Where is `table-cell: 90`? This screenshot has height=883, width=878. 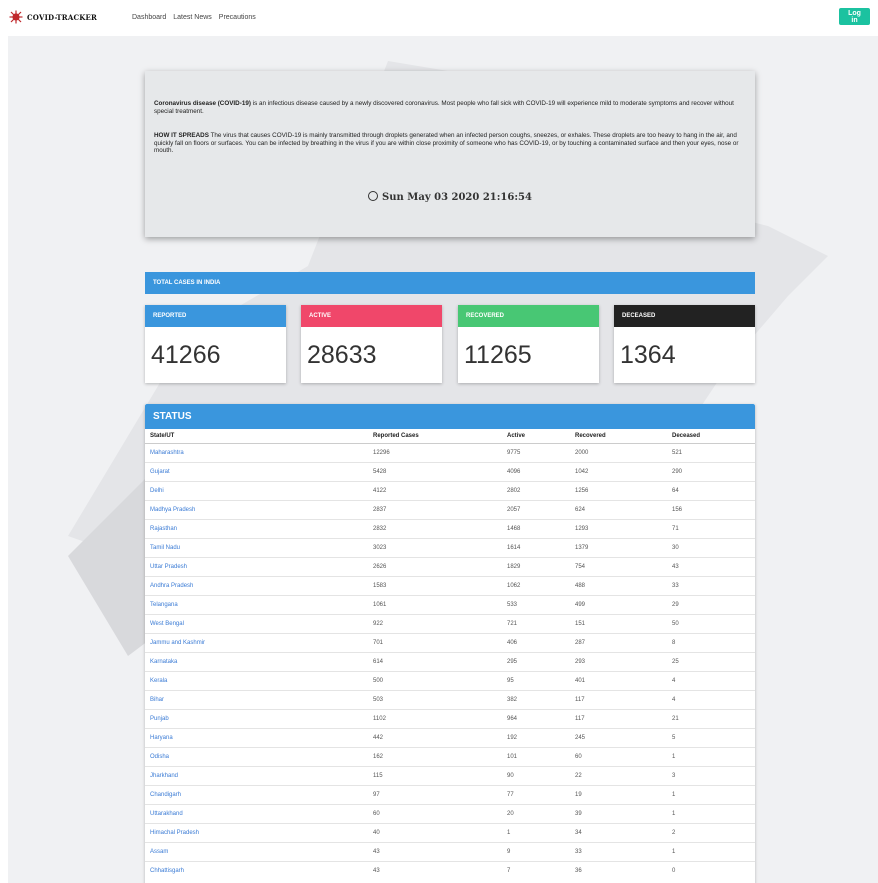
table-cell: 90 is located at coordinates (541, 776).